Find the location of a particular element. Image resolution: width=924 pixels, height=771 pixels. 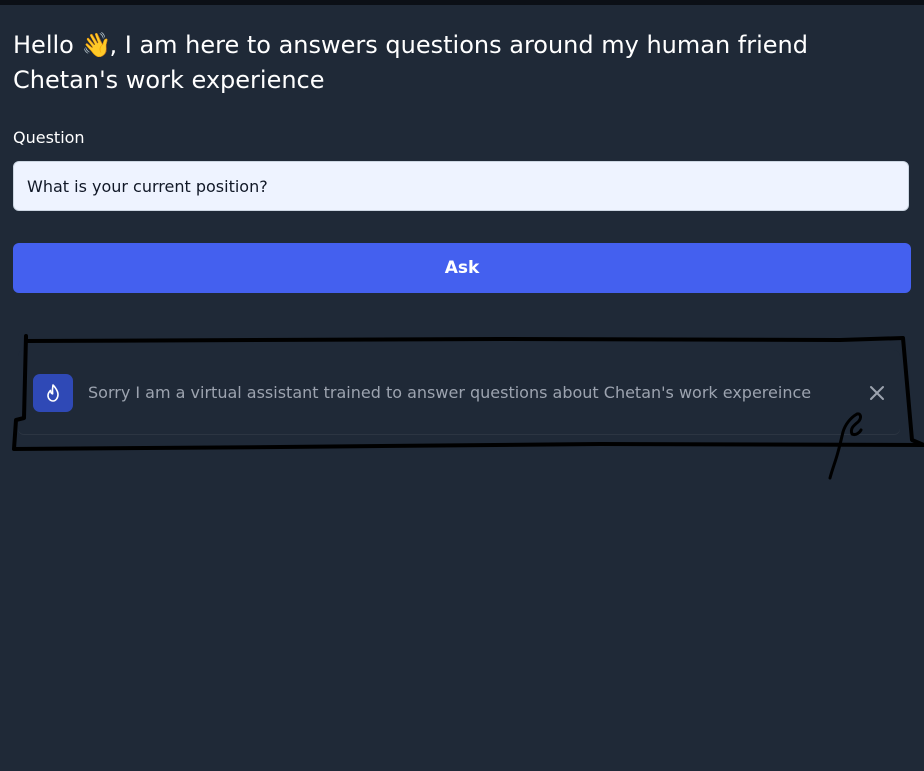

wave-emoji: 👋 is located at coordinates (96, 45).